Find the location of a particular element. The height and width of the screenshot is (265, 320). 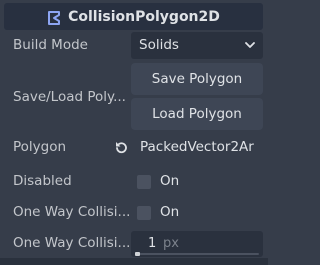

one-way-collision-checkbox is located at coordinates (144, 213).